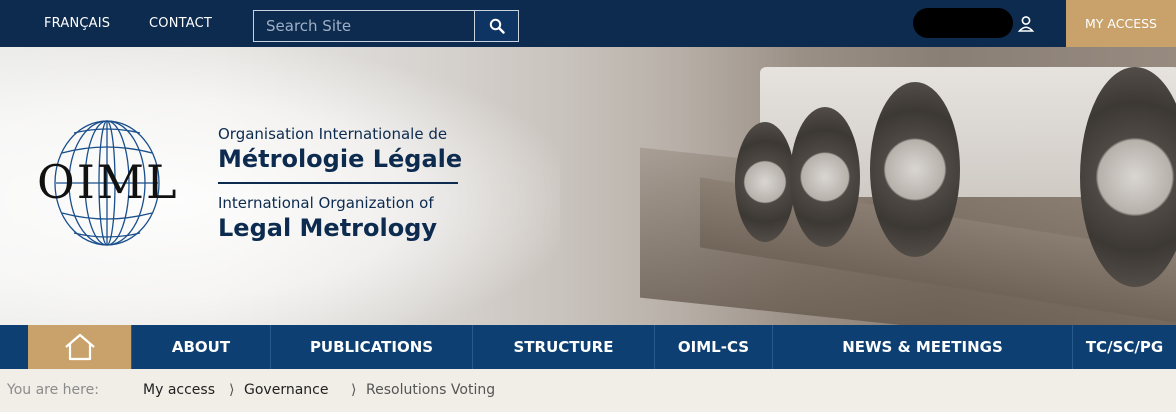  Describe the element at coordinates (1121, 23) in the screenshot. I see `my-access-button: MY ACCESS` at that location.